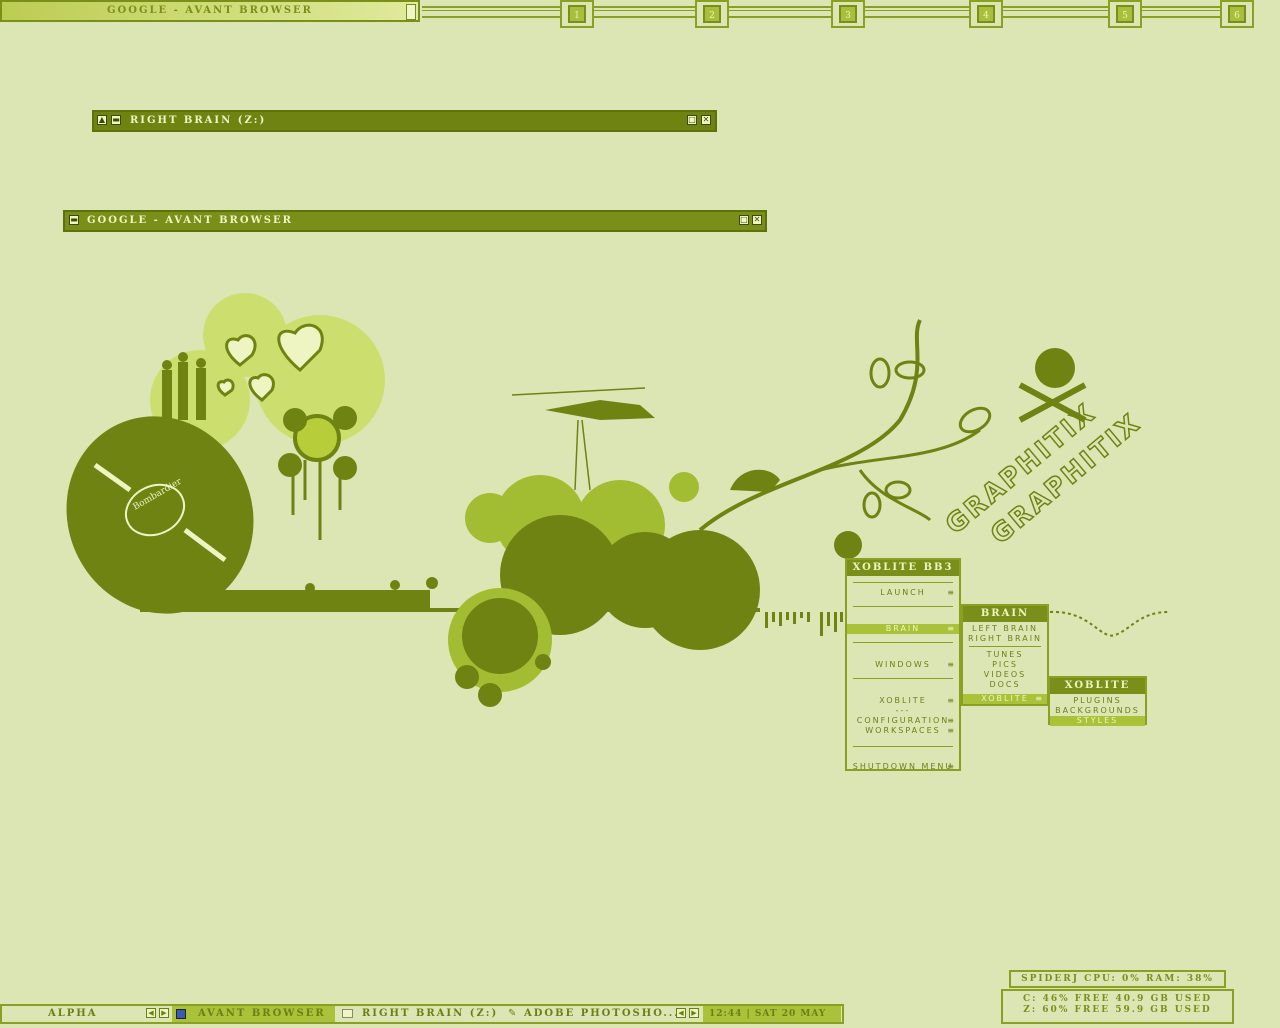 This screenshot has height=1028, width=1280. I want to click on record-label: Bombardier, so click(158, 494).